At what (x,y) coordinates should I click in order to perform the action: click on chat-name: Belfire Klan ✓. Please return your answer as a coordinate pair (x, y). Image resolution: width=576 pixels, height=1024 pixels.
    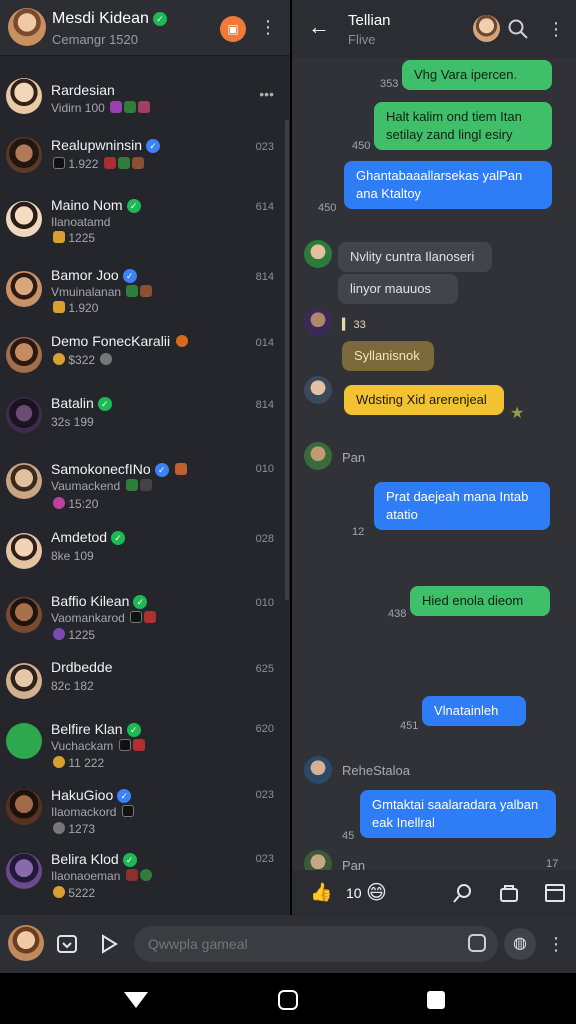
    Looking at the image, I should click on (96, 729).